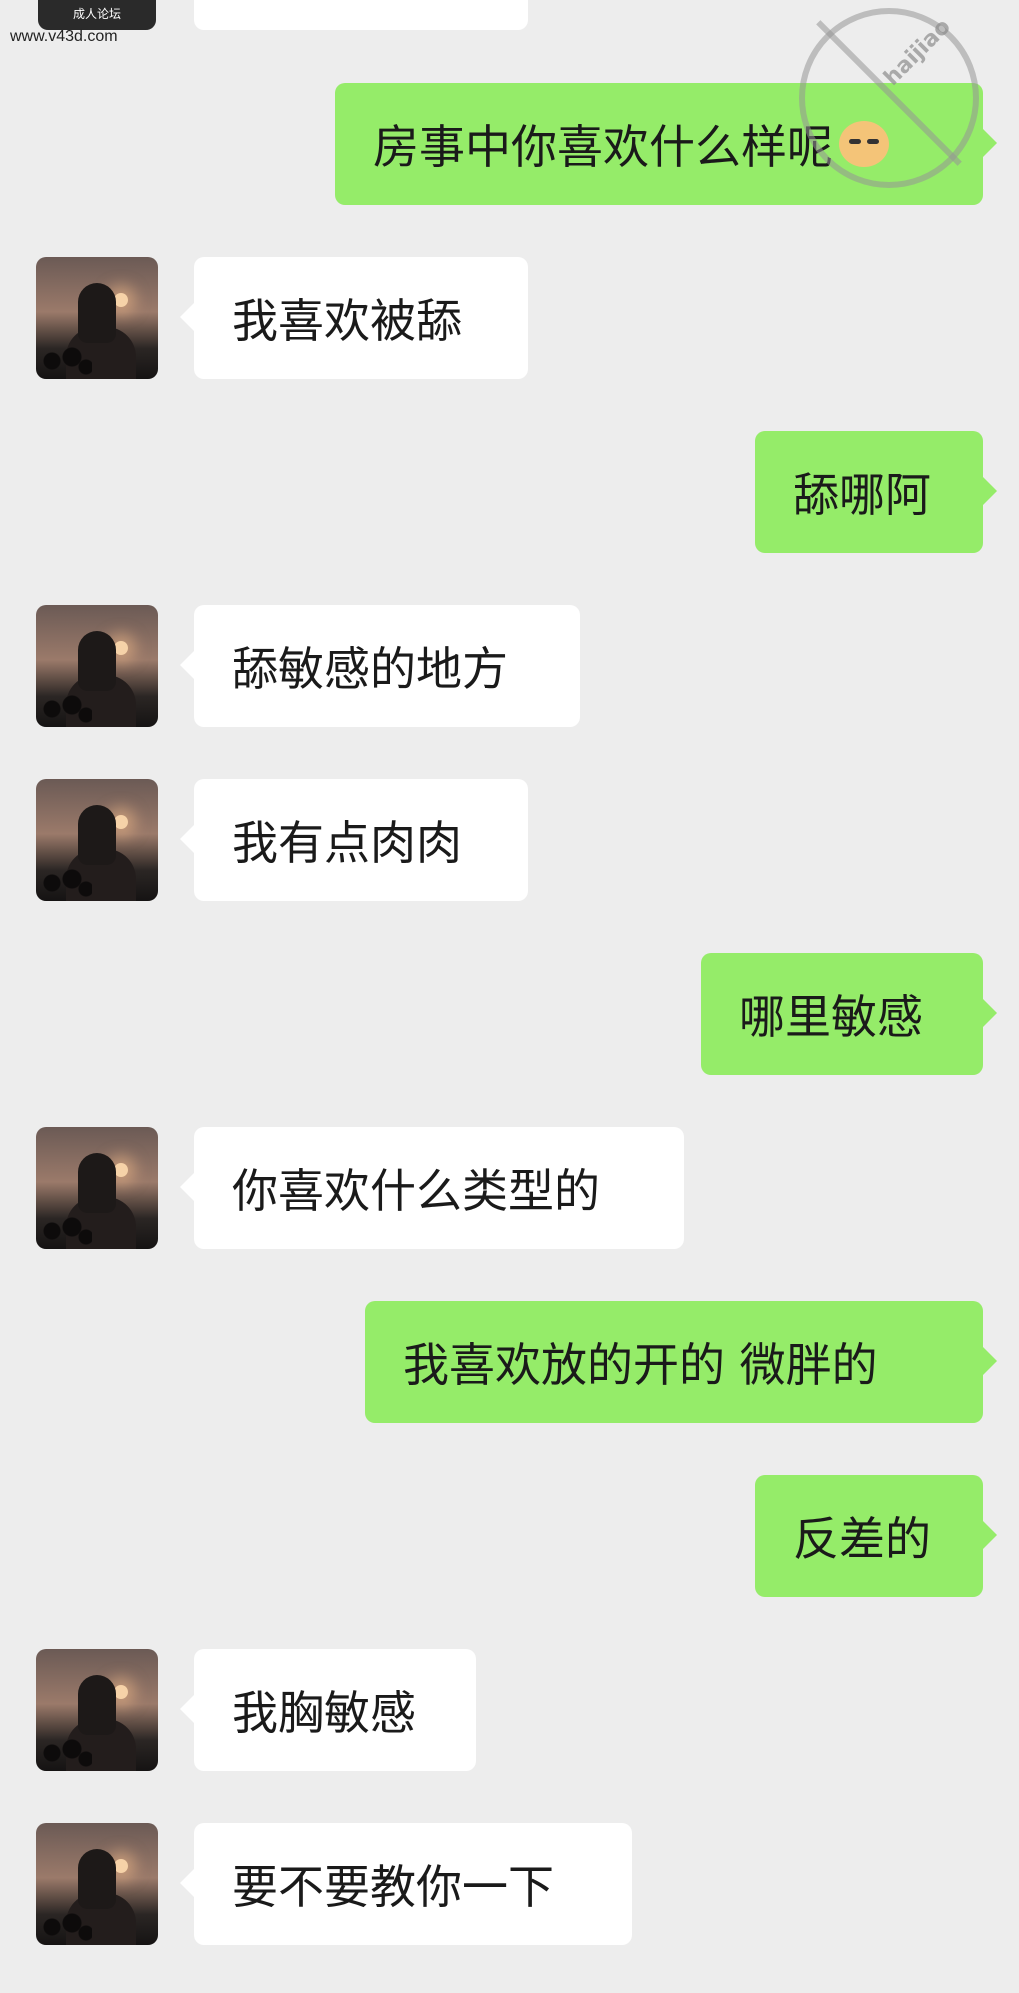 The height and width of the screenshot is (1993, 1019). I want to click on message-bubble-outgoing: 我喜欢放的开的 微胖的, so click(681, 1362).